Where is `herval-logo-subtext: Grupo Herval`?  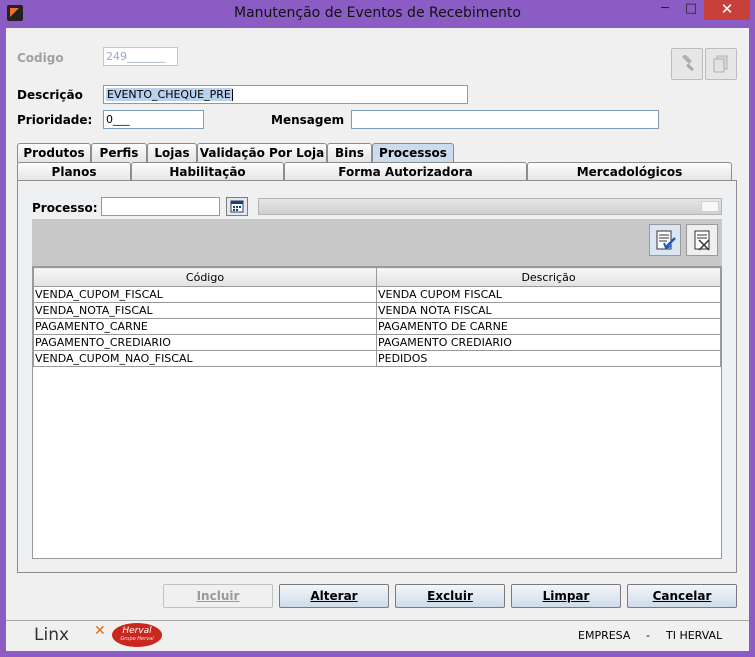
herval-logo-subtext: Grupo Herval is located at coordinates (137, 639).